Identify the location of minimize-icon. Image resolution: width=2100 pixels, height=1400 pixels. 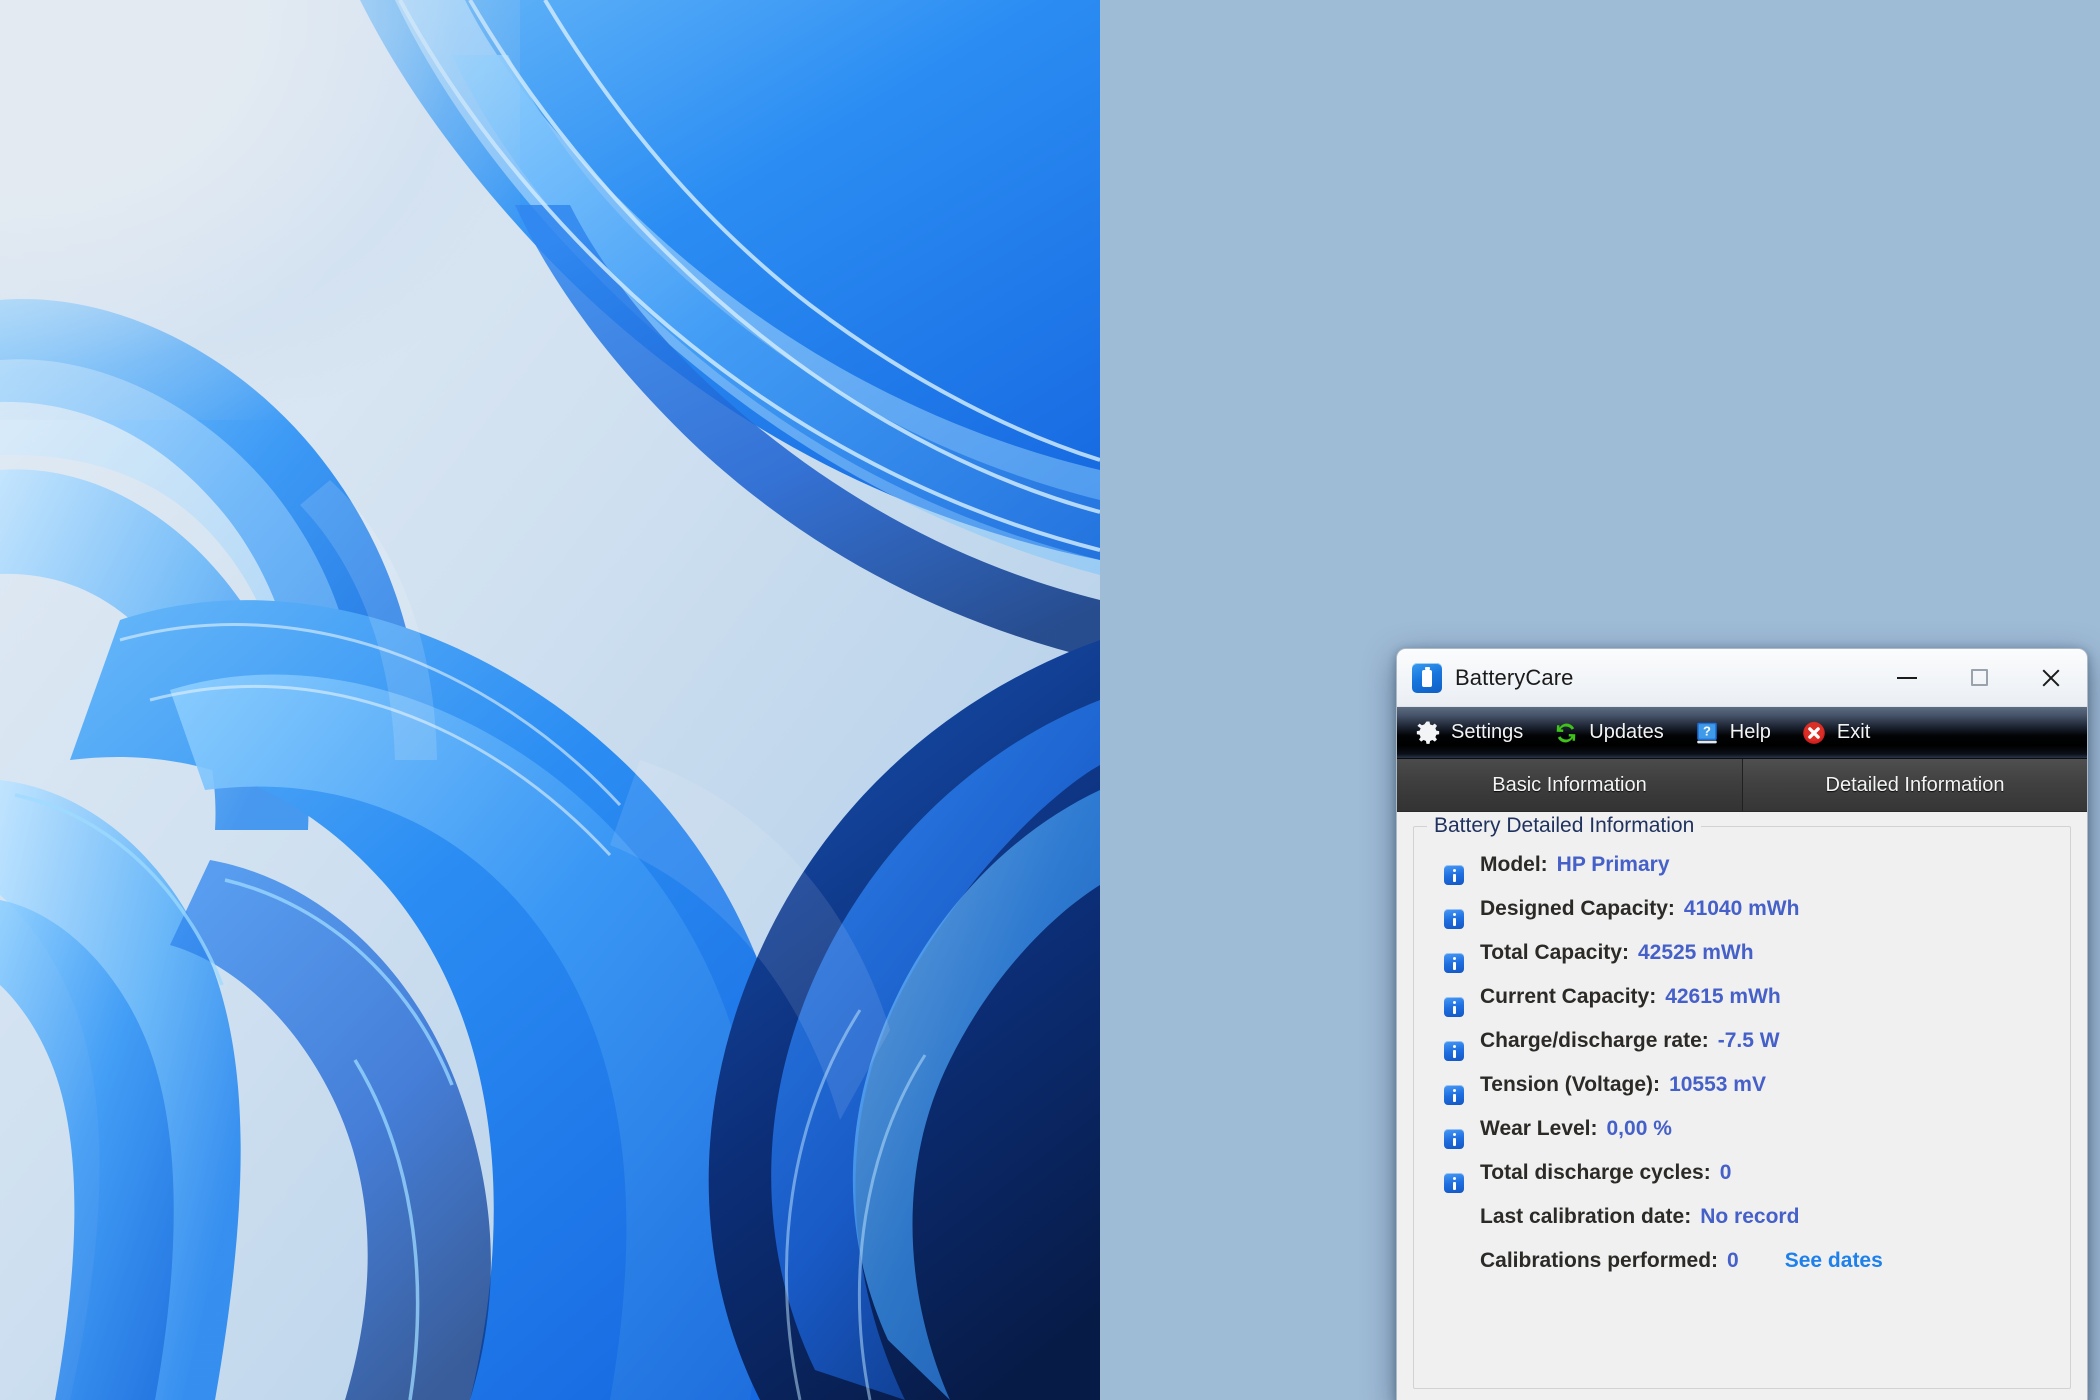
(1907, 677).